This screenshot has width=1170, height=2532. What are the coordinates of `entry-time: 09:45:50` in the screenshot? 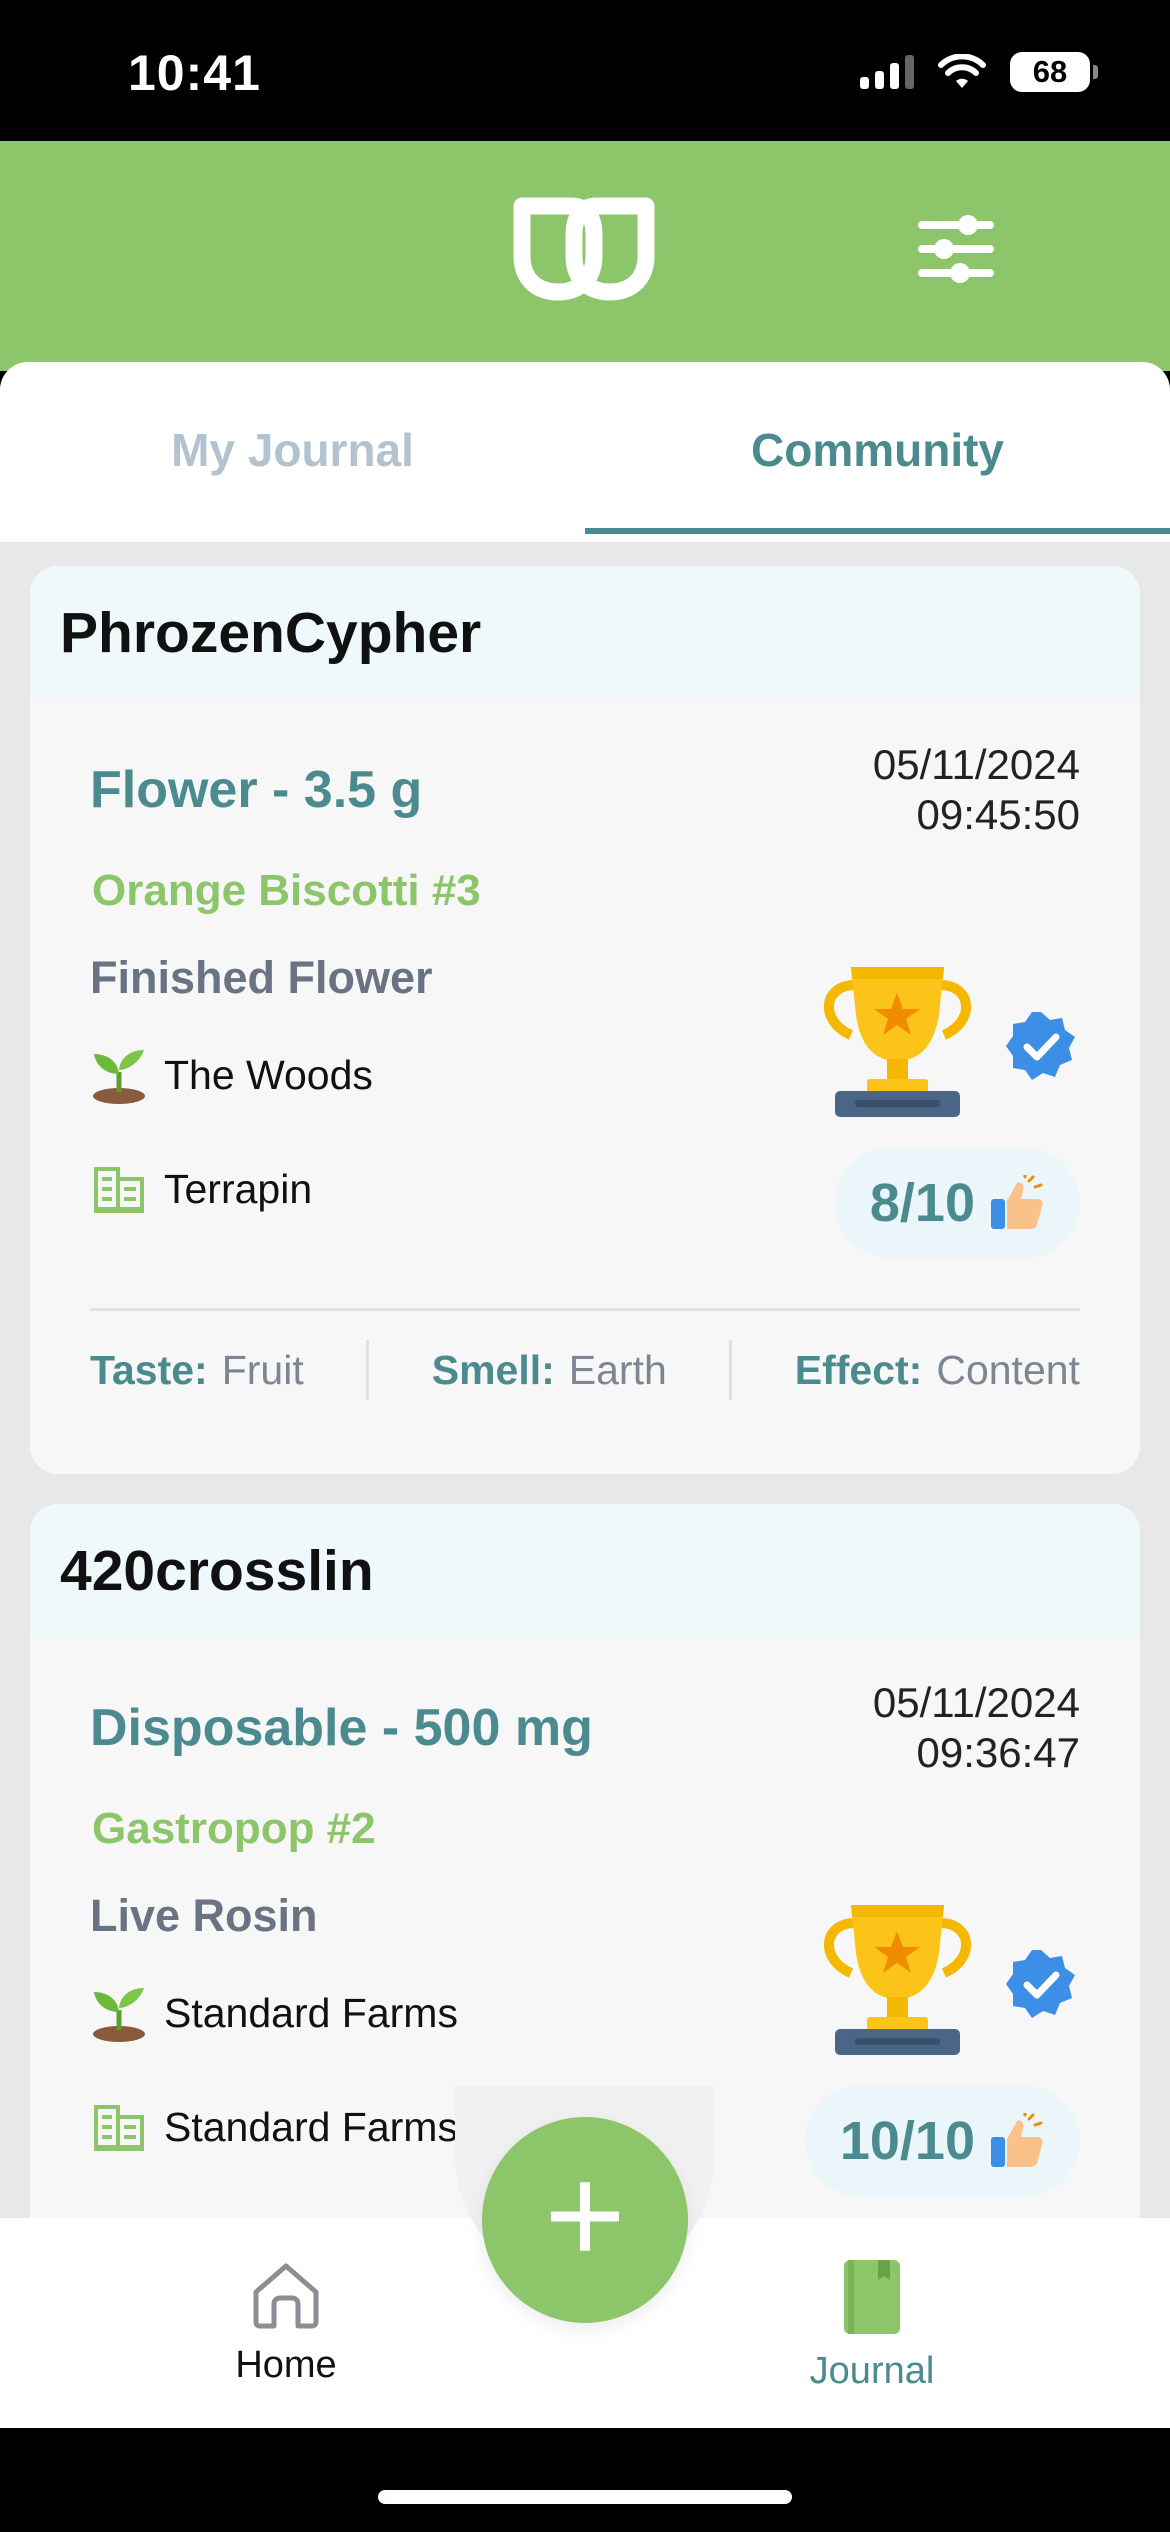 It's located at (998, 814).